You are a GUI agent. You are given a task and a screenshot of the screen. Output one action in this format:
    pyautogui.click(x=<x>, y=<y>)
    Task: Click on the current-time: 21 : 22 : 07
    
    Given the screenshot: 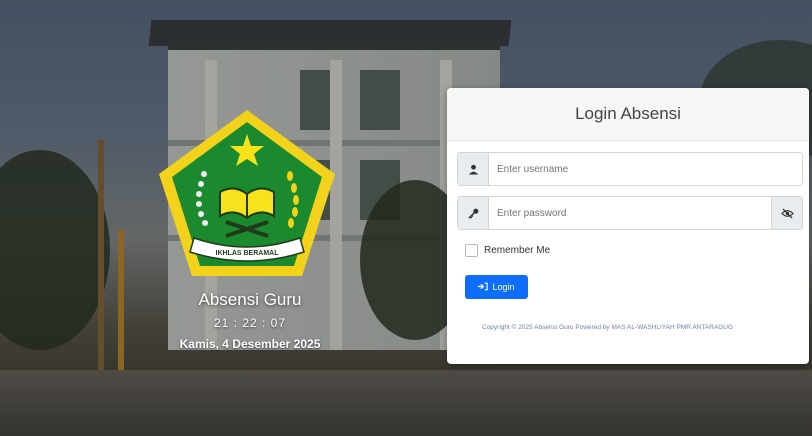 What is the action you would take?
    pyautogui.click(x=250, y=323)
    